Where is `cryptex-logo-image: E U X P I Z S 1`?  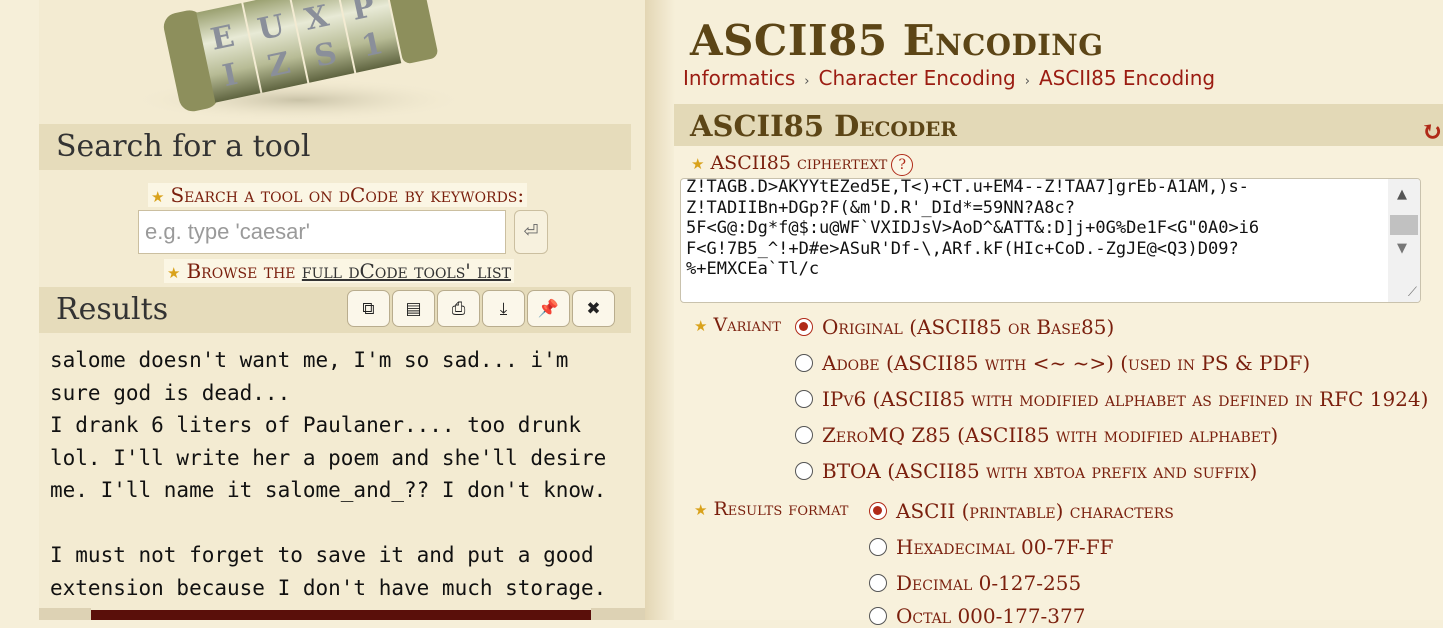 cryptex-logo-image: E U X P I Z S 1 is located at coordinates (294, 60).